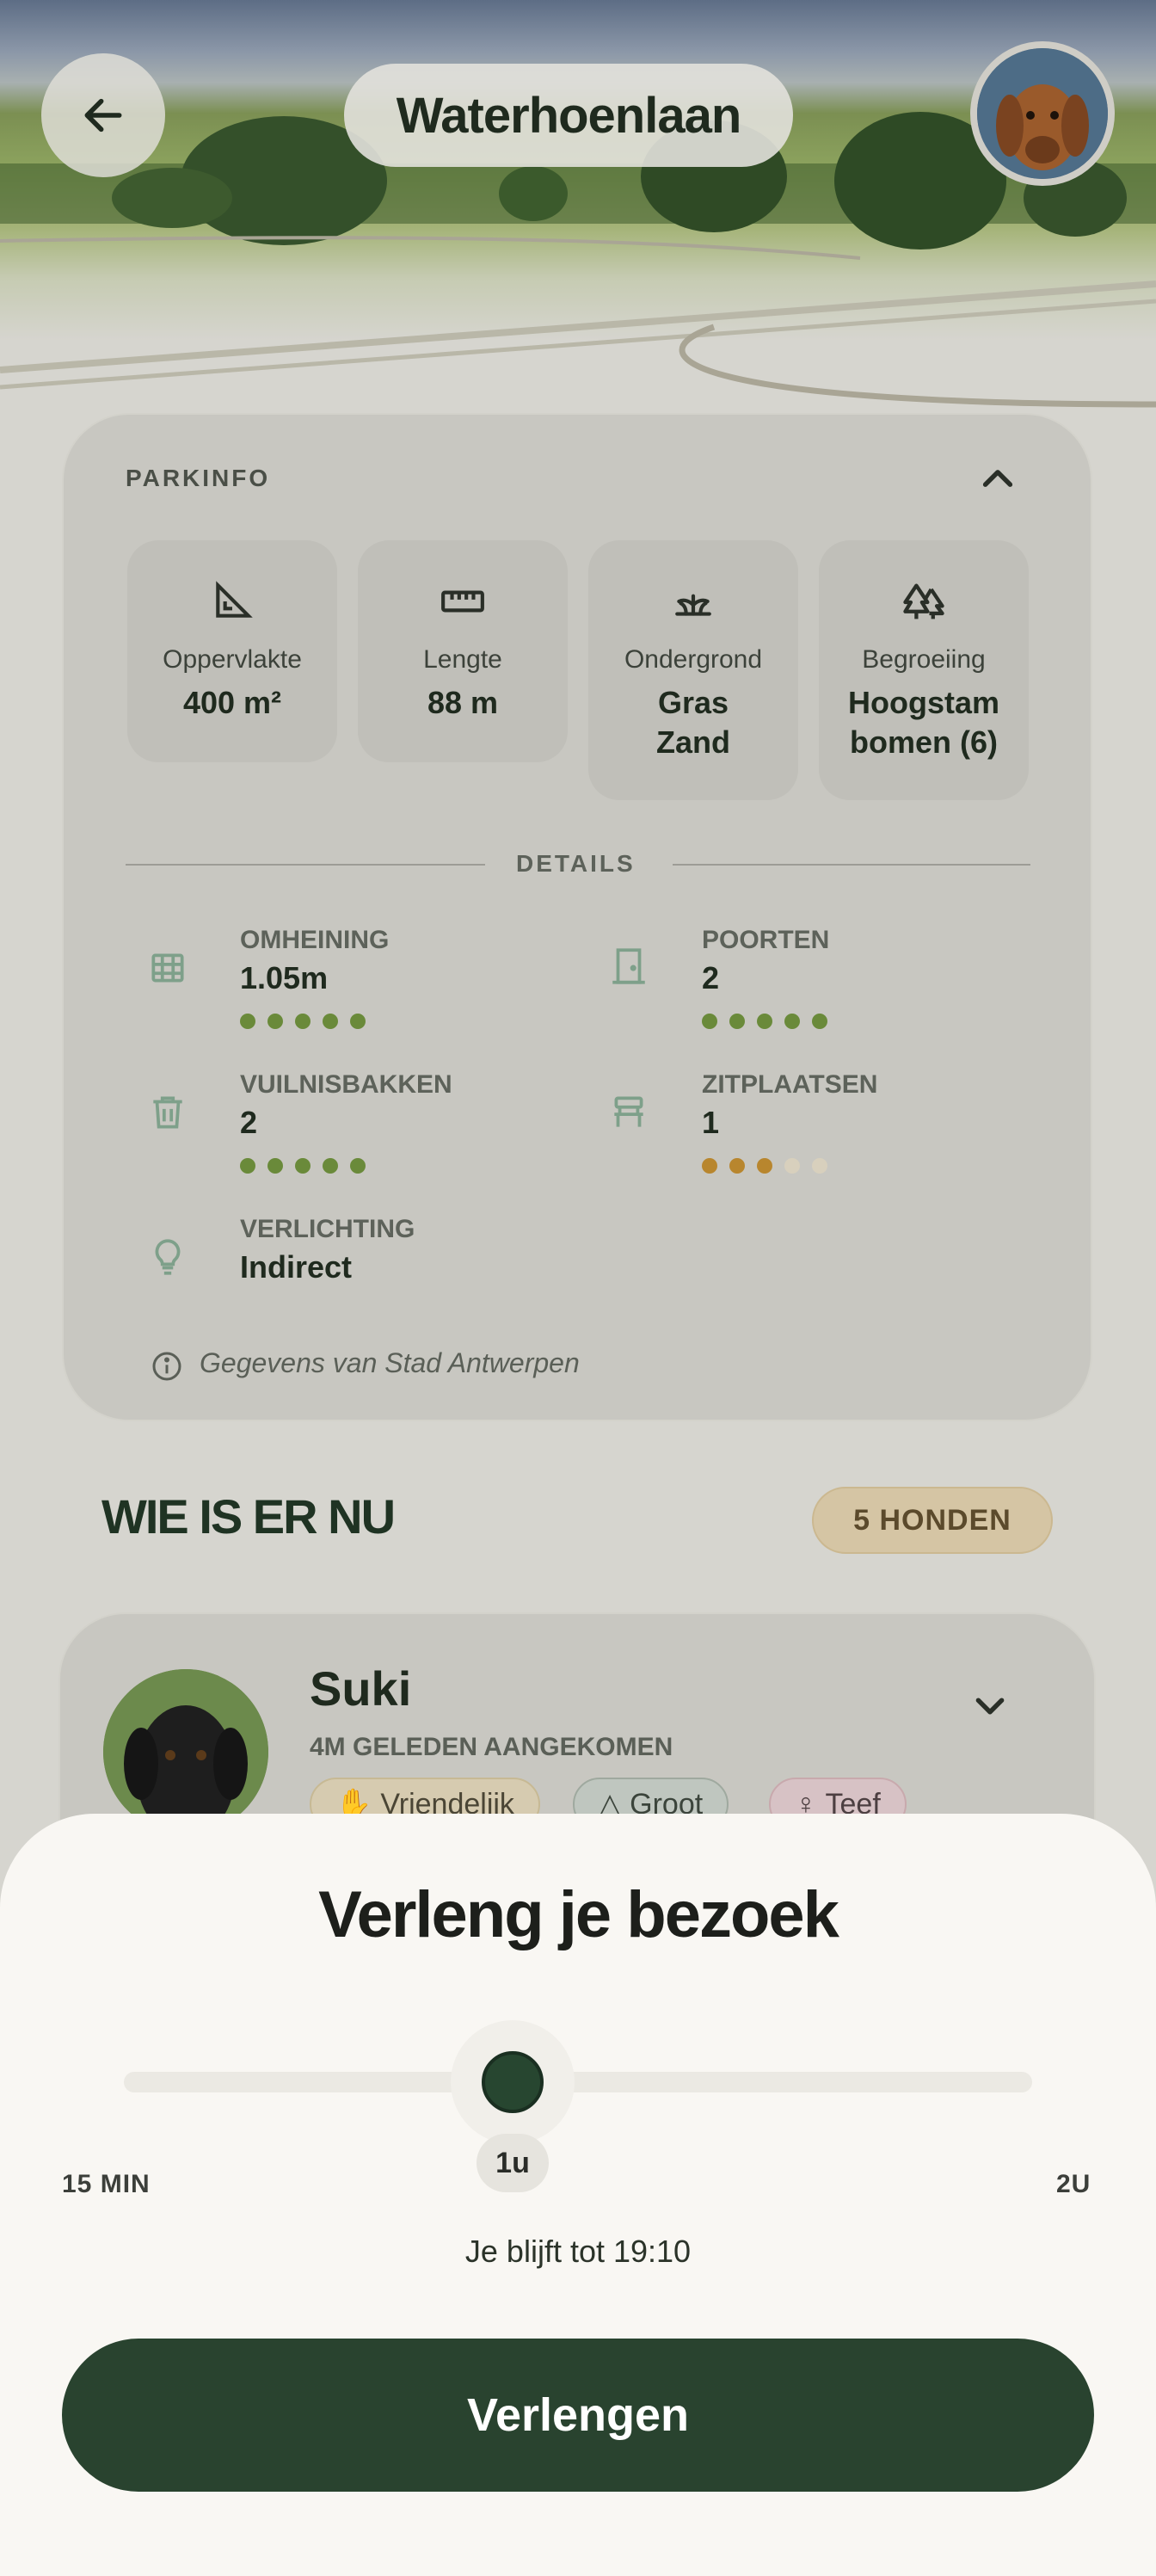 This screenshot has width=1156, height=2576. Describe the element at coordinates (491, 1747) in the screenshot. I see `dog-arrival-time: 4M GELEDEN AANGEKOMEN` at that location.